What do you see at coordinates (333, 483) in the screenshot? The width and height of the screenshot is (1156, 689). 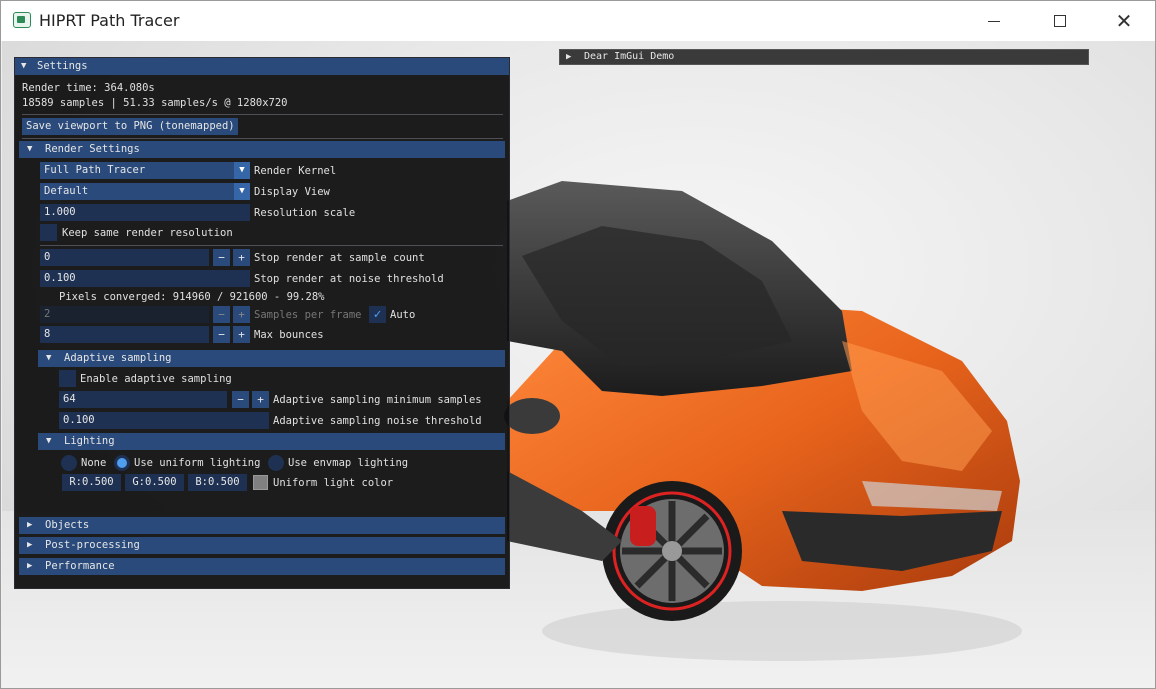 I see `light-color-label: Uniform light color` at bounding box center [333, 483].